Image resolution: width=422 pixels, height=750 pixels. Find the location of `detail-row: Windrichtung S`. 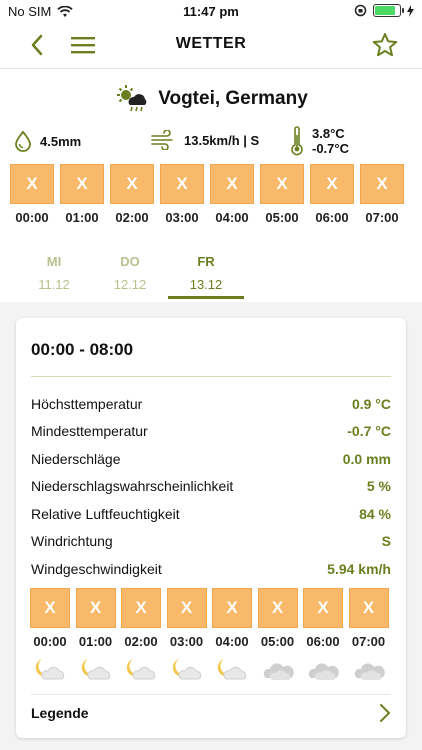

detail-row: Windrichtung S is located at coordinates (211, 542).